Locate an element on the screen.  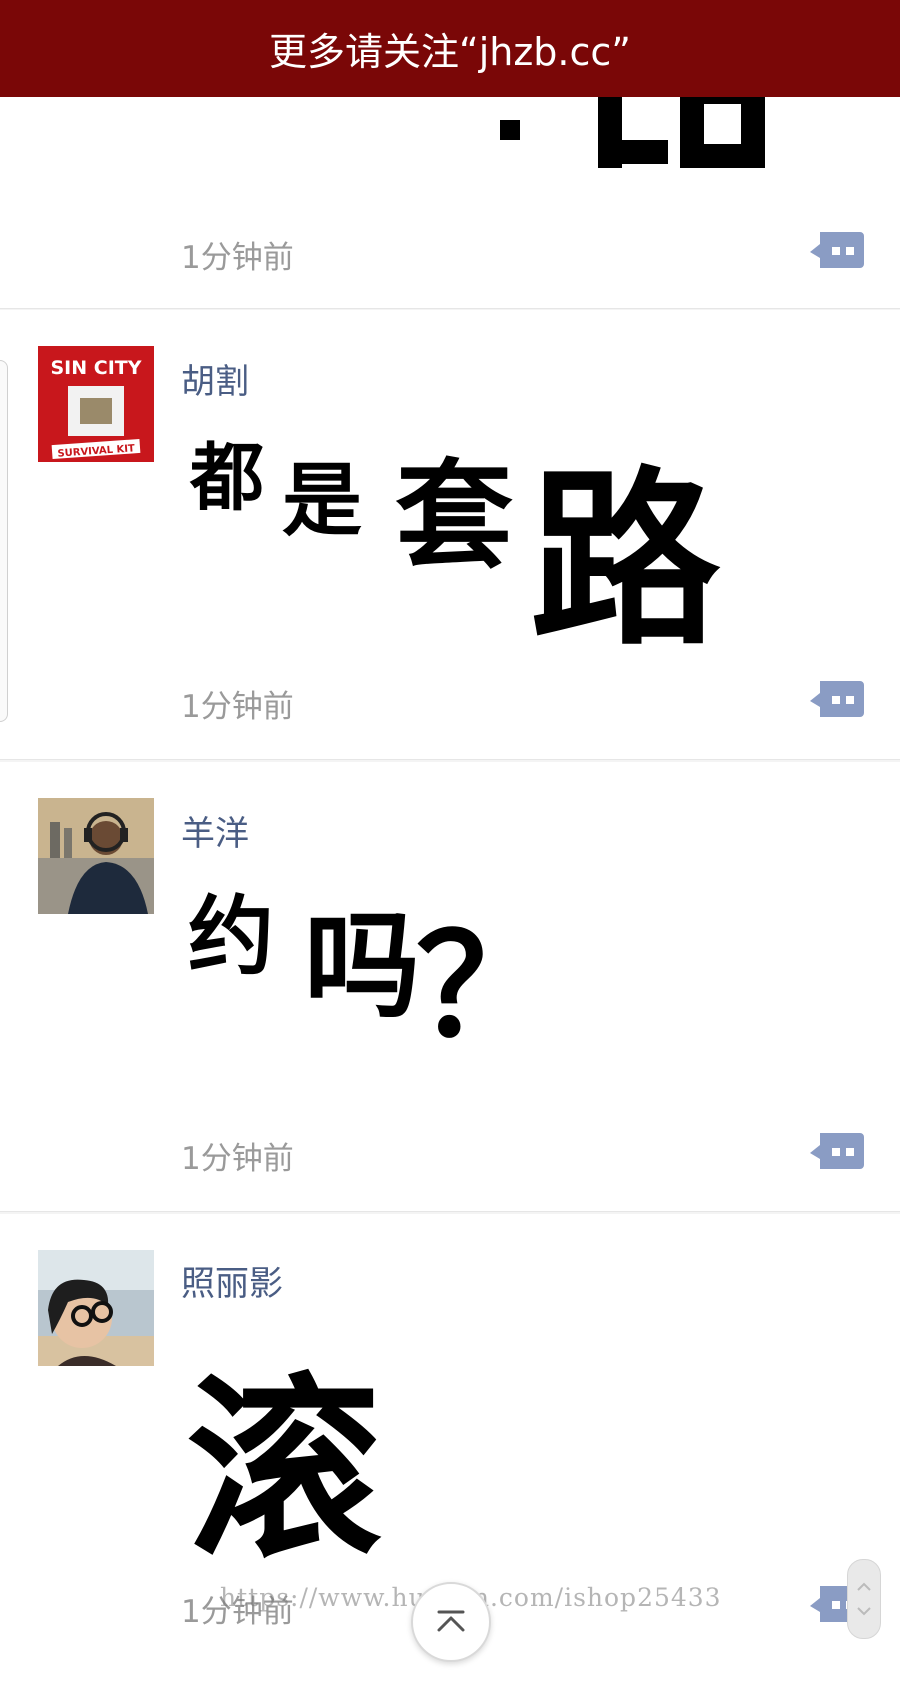
chevron-up-icon is located at coordinates (451, 1621).